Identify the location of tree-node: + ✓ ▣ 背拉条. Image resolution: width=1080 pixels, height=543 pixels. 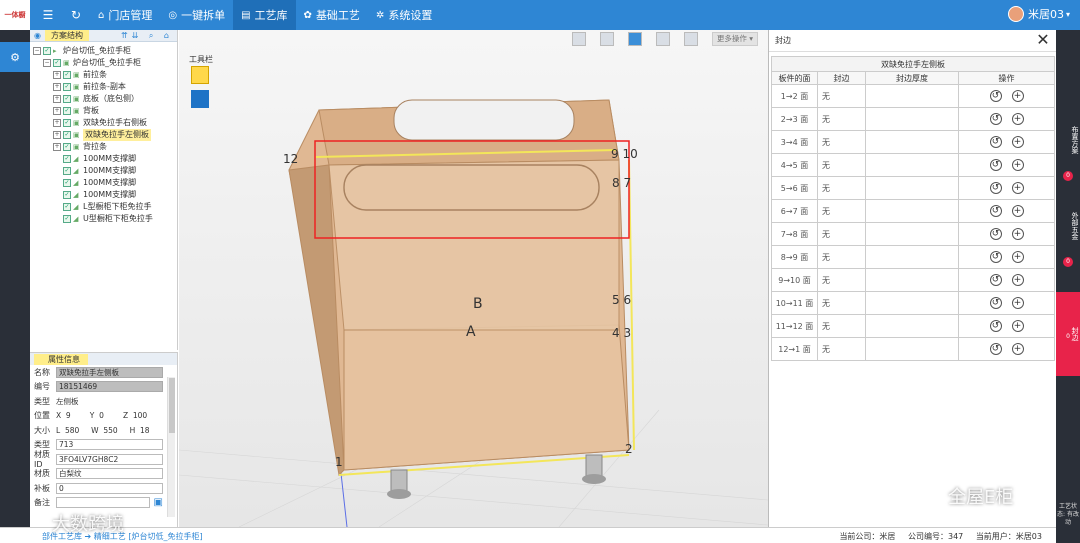
(105, 147).